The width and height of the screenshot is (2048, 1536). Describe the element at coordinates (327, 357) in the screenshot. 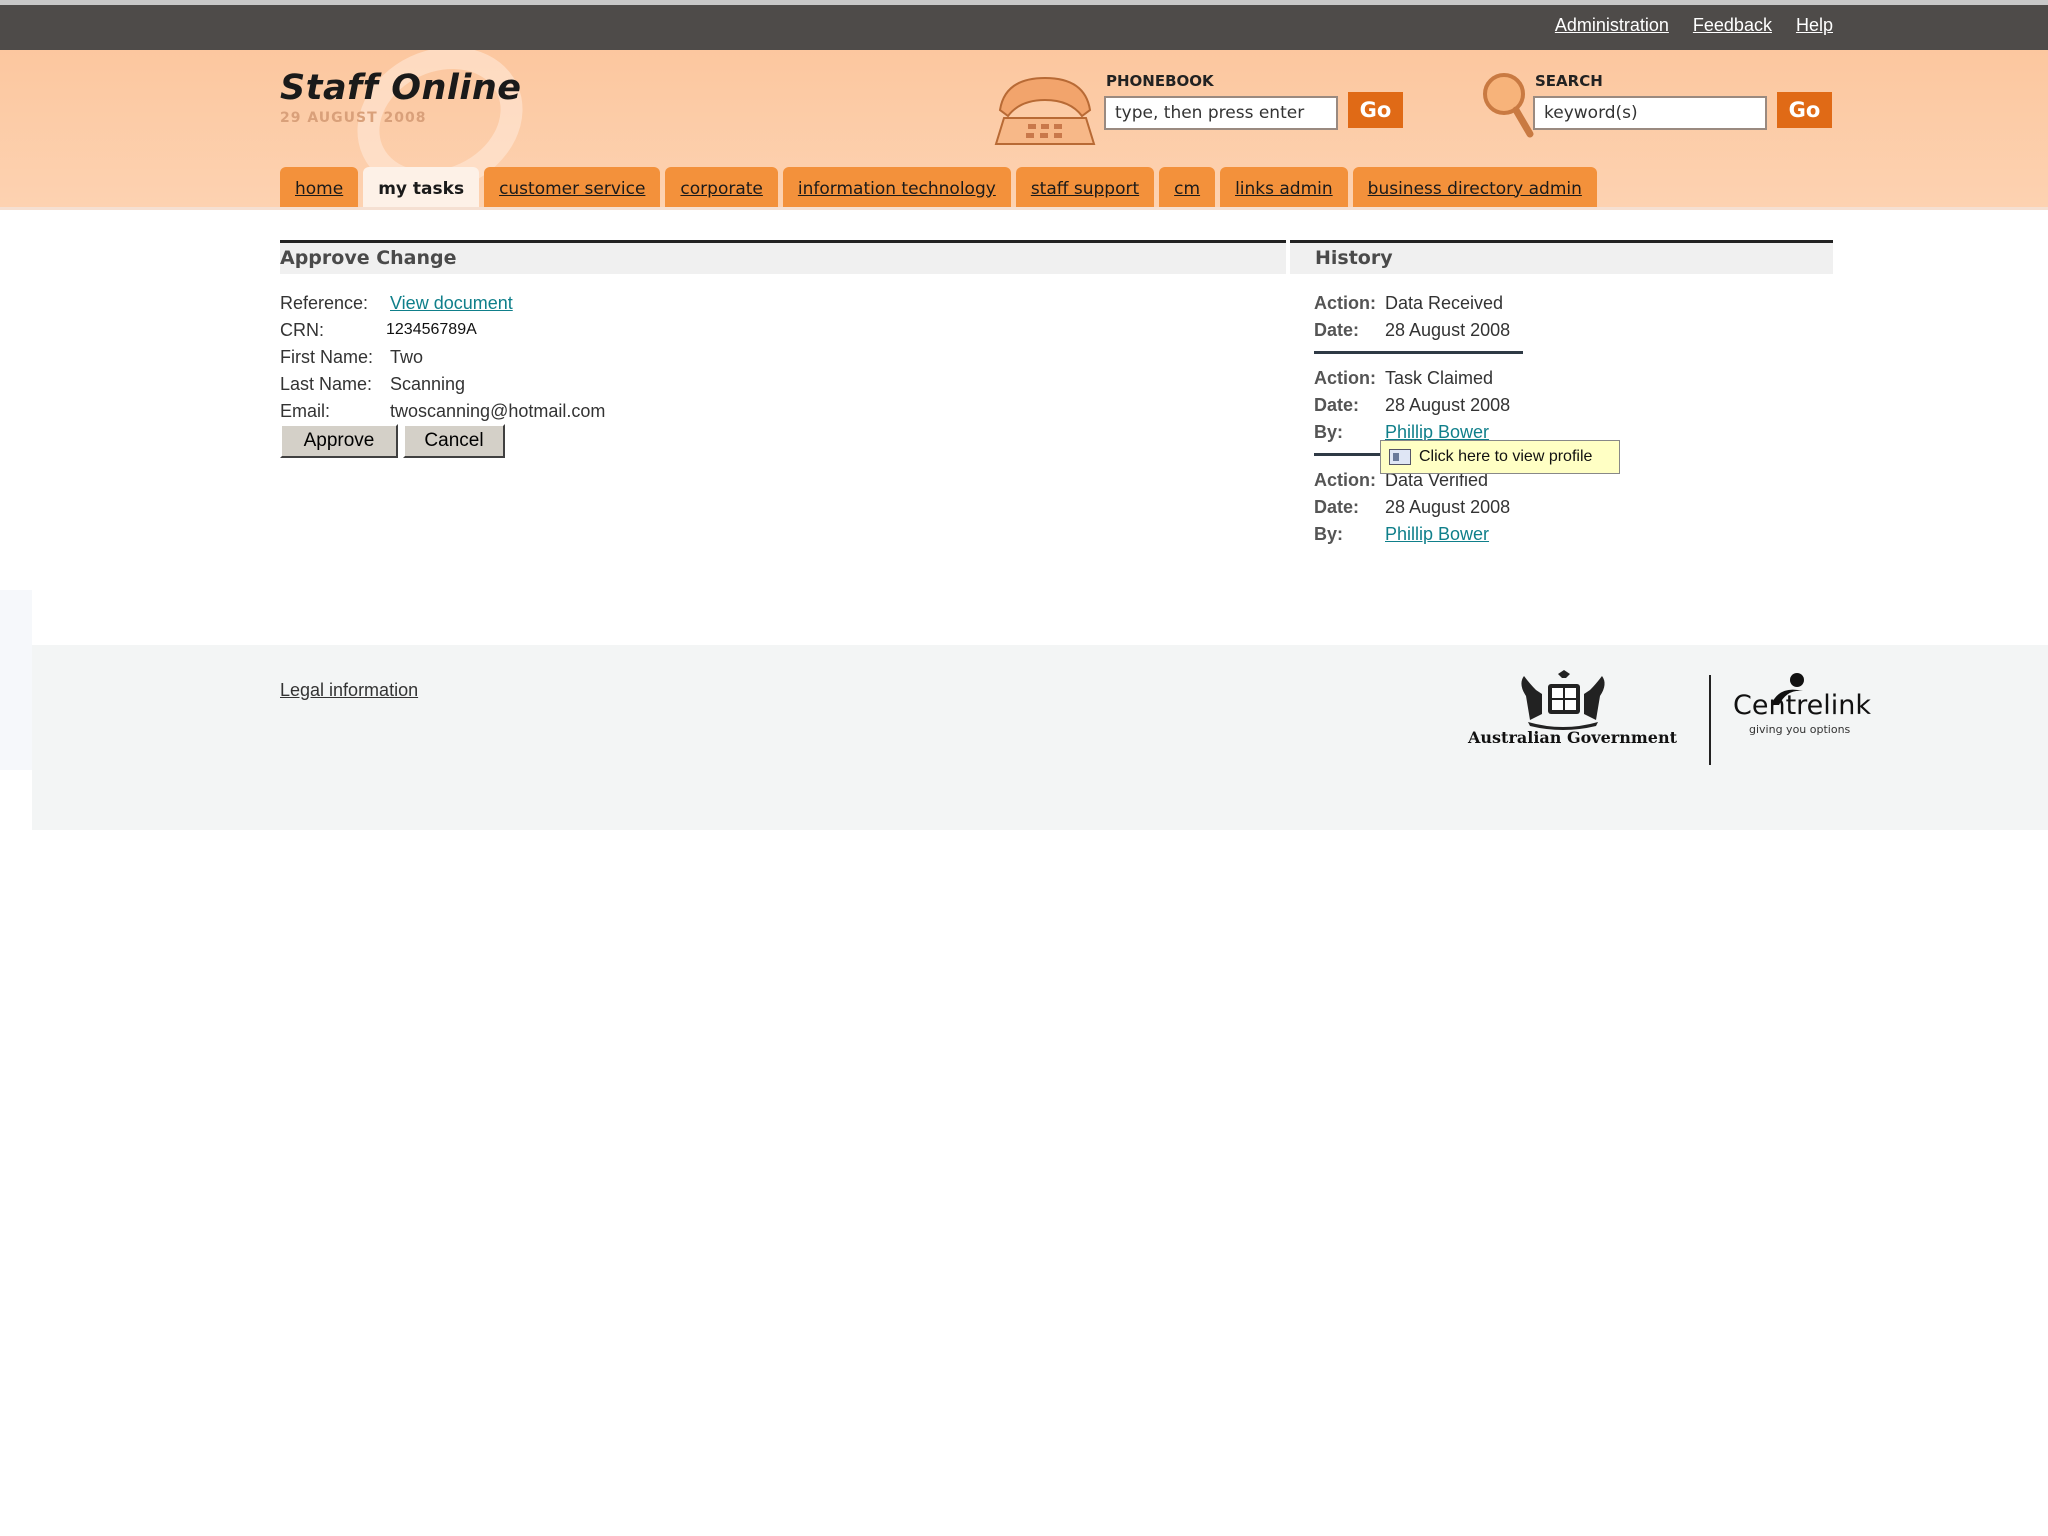

I see `first-name-label: First Name:` at that location.